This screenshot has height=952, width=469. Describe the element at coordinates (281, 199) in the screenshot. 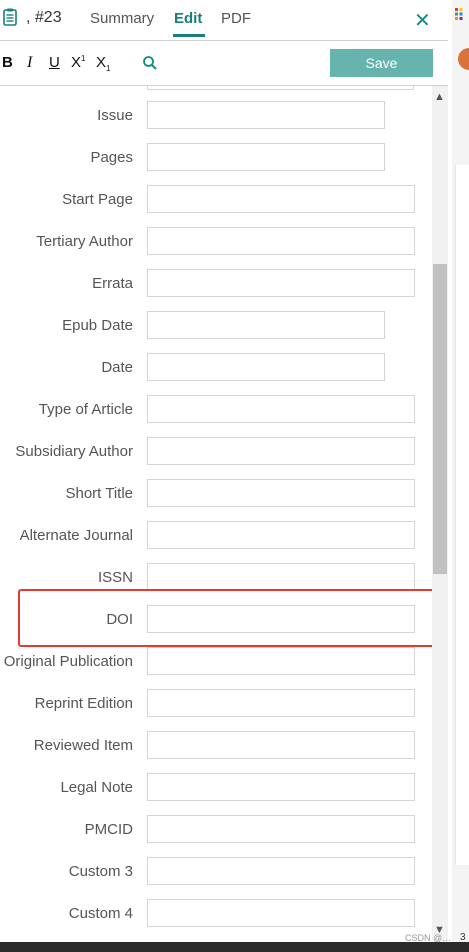

I see `start-page-field` at that location.